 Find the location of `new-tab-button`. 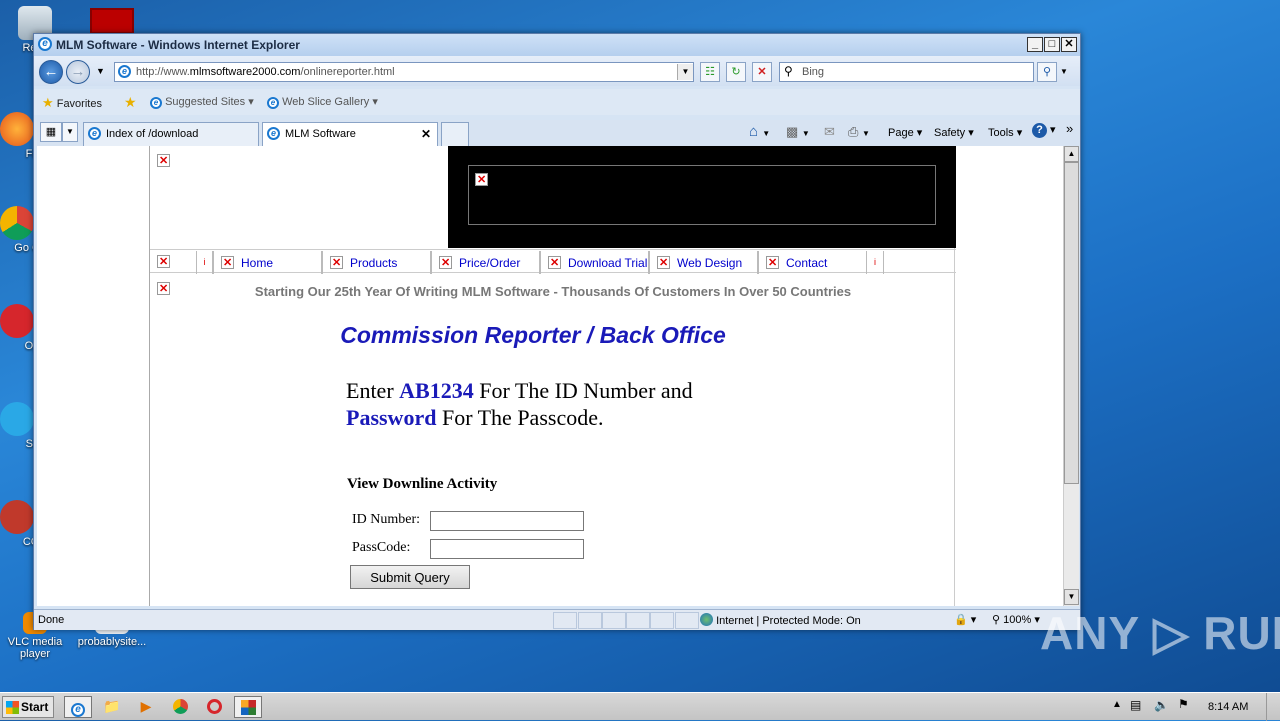

new-tab-button is located at coordinates (455, 134).